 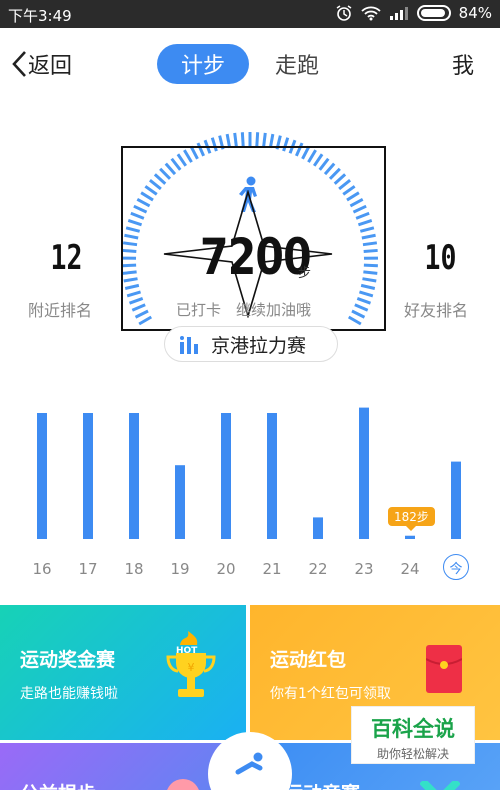 I want to click on encourage-text: 继续加油哦, so click(x=274, y=310).